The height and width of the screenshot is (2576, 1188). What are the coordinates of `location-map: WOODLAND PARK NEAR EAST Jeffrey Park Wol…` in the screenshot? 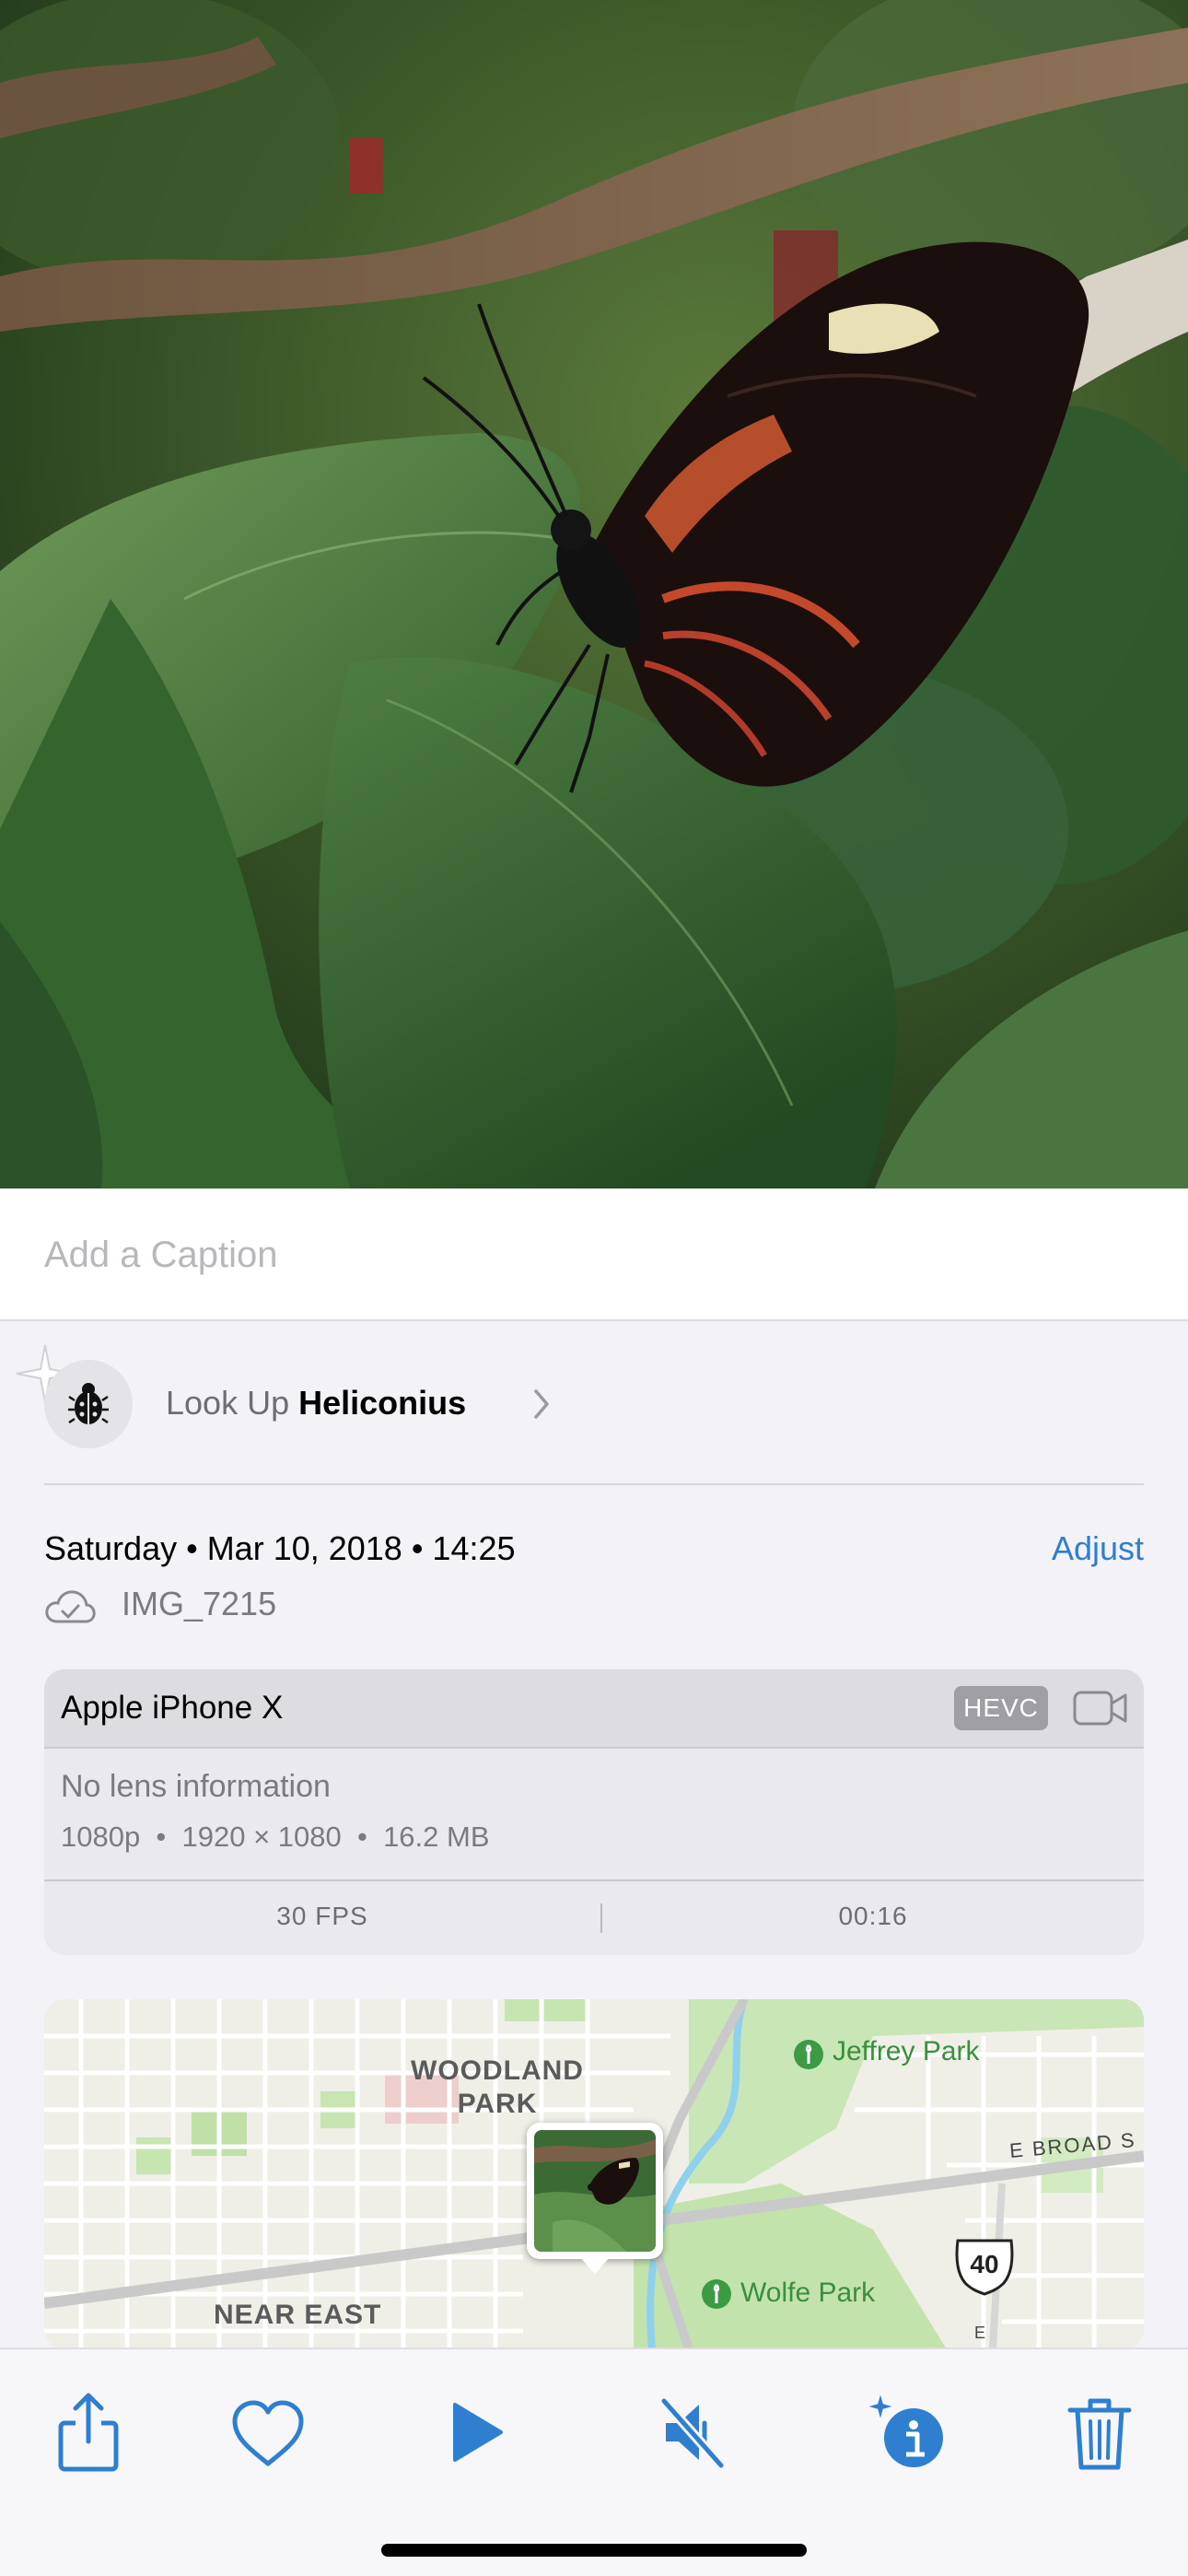 It's located at (594, 2174).